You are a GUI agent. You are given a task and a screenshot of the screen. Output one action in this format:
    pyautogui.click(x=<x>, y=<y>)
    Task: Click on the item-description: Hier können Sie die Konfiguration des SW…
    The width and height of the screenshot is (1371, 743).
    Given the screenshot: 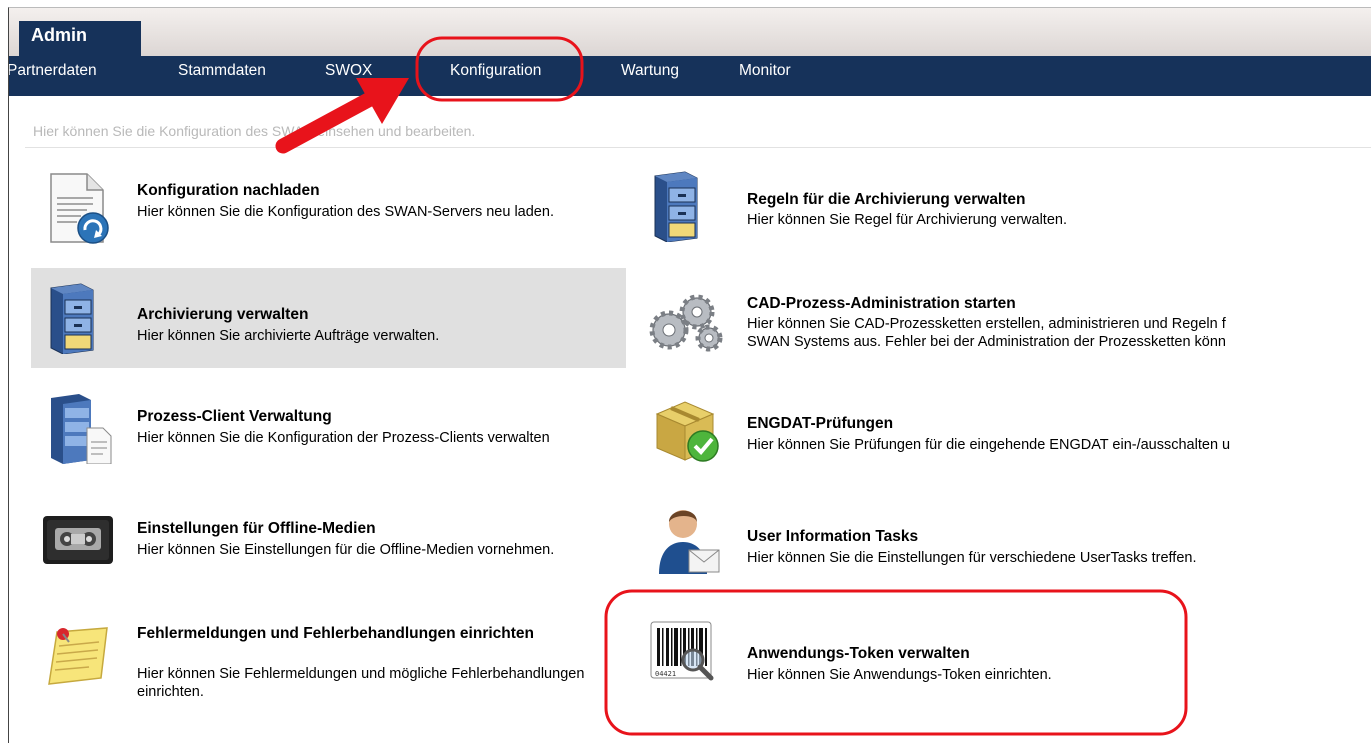 What is the action you would take?
    pyautogui.click(x=345, y=212)
    